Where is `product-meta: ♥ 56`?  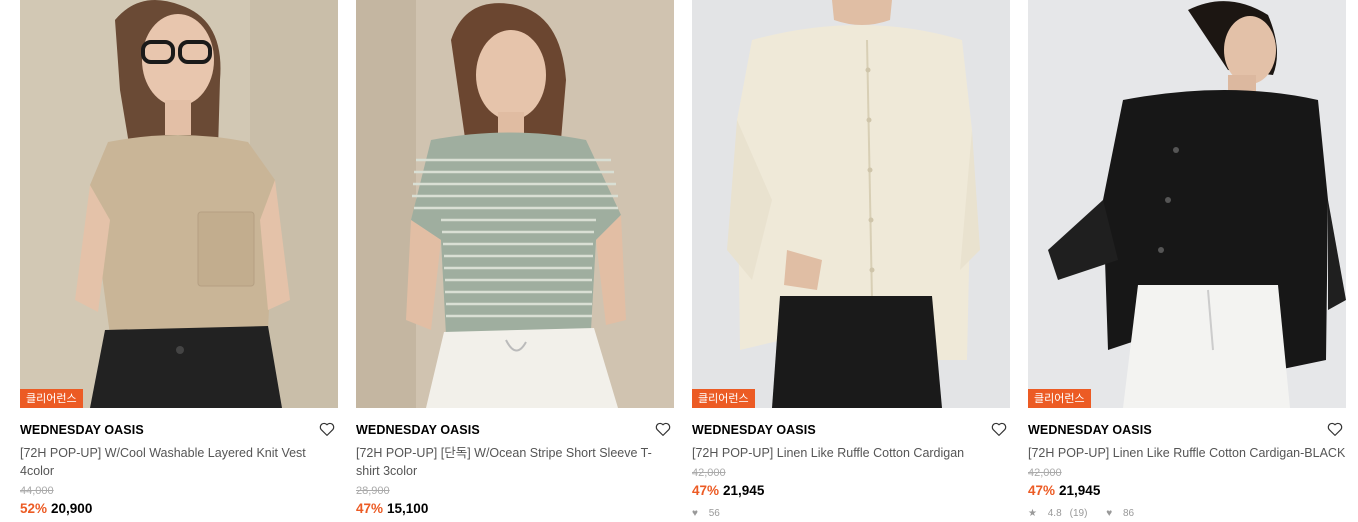
product-meta: ♥ 56 is located at coordinates (851, 514).